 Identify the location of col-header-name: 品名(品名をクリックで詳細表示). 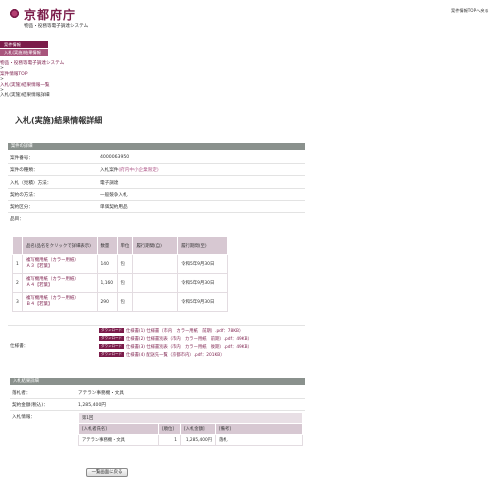
(59, 245).